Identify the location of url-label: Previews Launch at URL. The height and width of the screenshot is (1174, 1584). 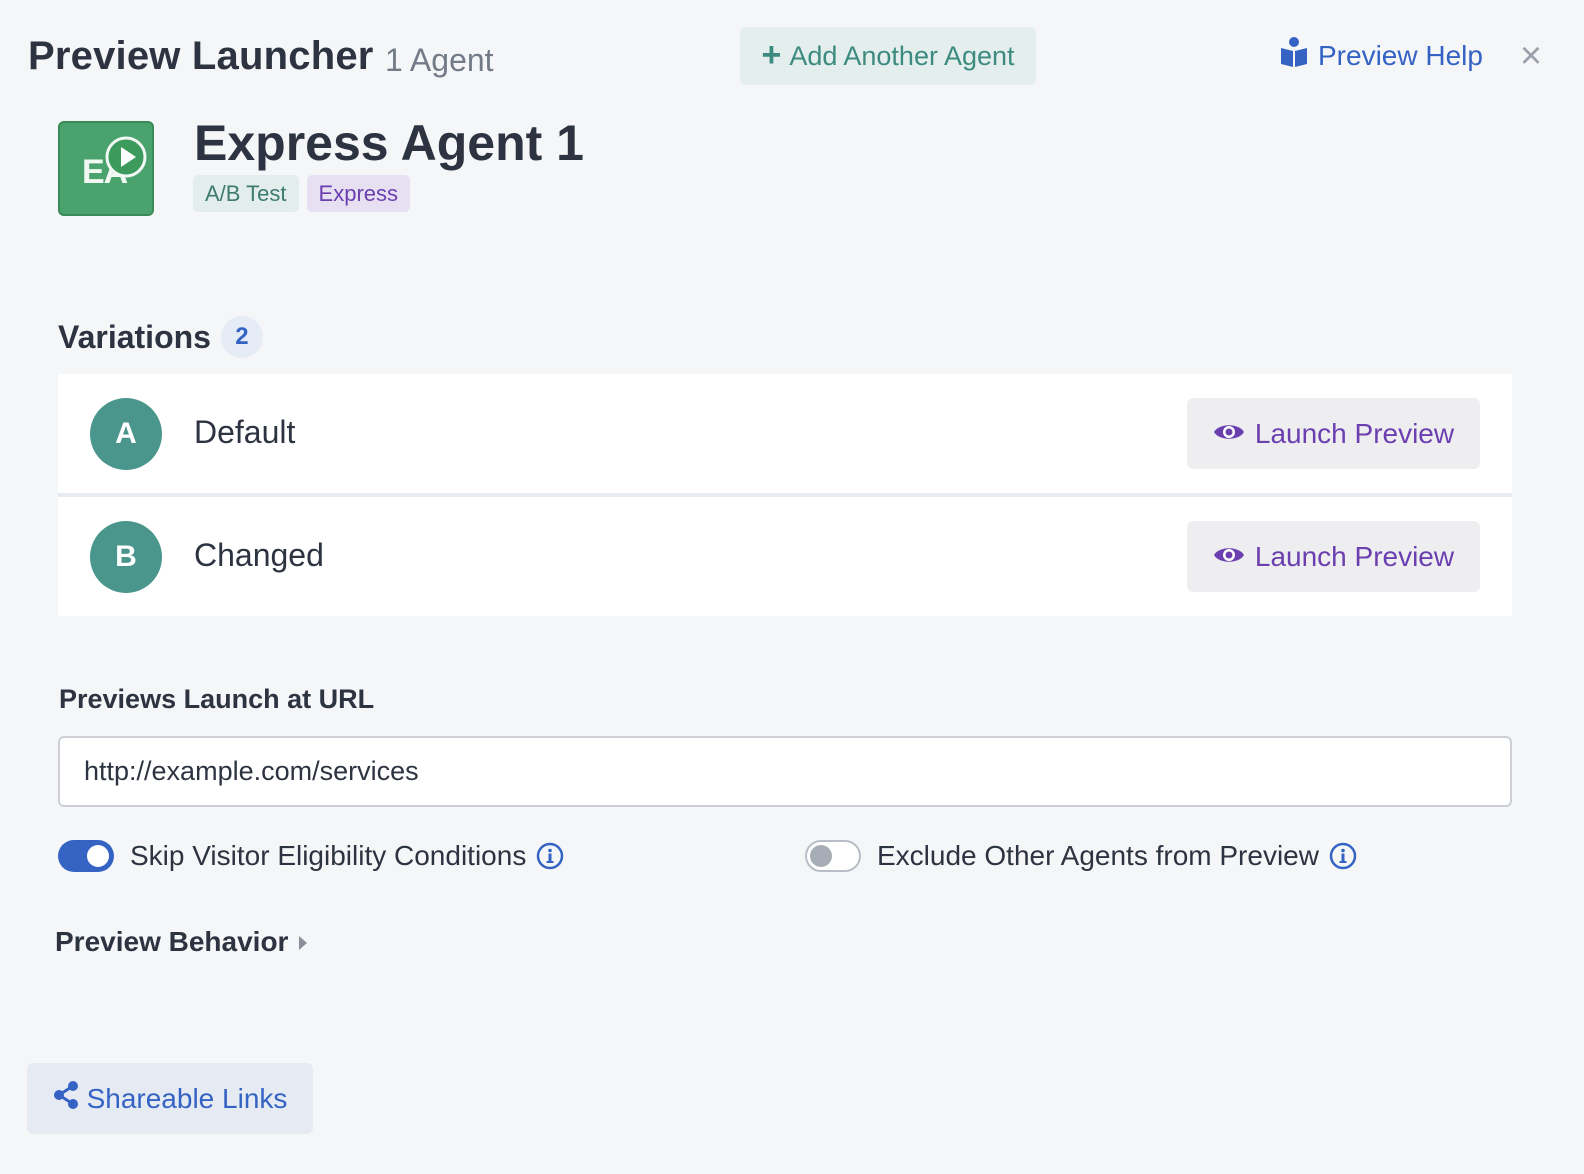
(217, 699).